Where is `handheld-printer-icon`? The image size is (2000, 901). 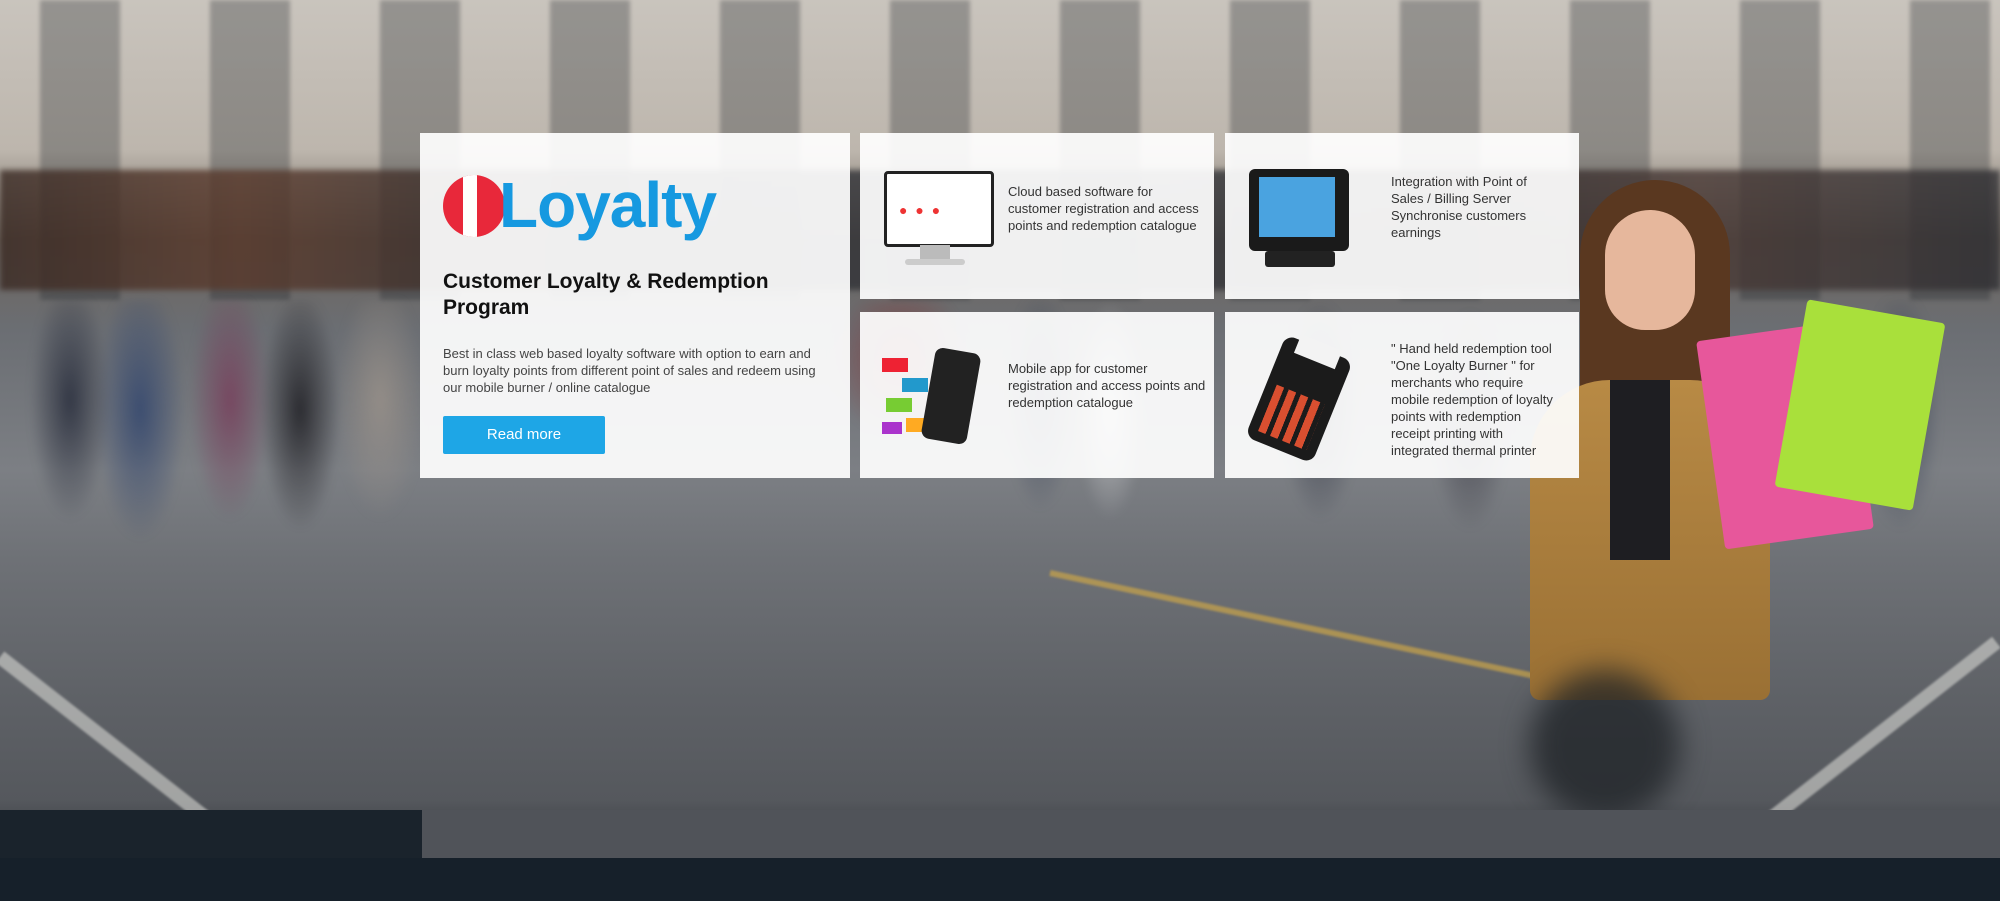 handheld-printer-icon is located at coordinates (1299, 399).